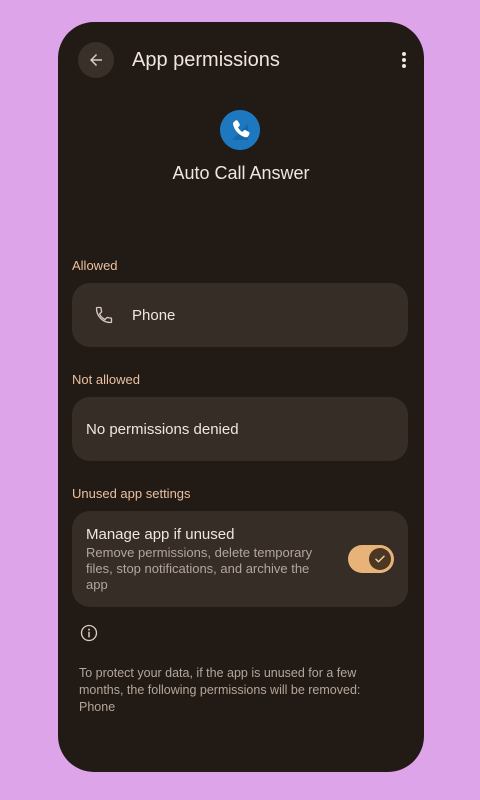 The width and height of the screenshot is (480, 800). I want to click on check-icon, so click(380, 559).